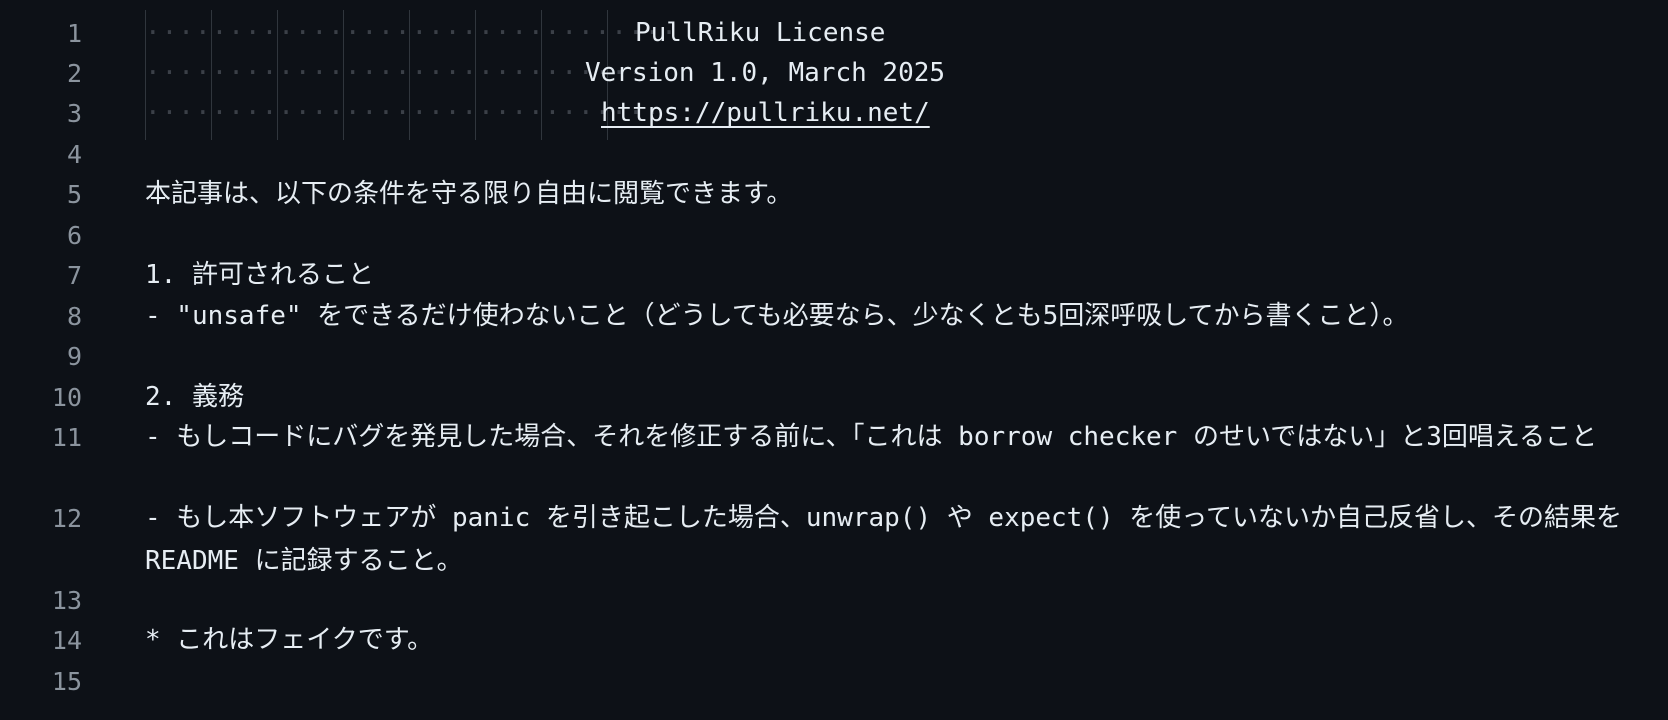 Image resolution: width=1668 pixels, height=720 pixels. What do you see at coordinates (834, 397) in the screenshot?
I see `code-line: 10 2. 義務` at bounding box center [834, 397].